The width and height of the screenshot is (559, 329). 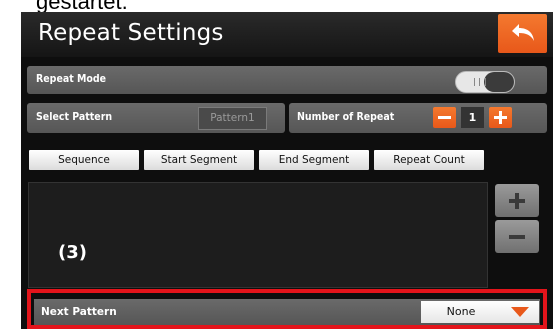 I want to click on column-header-repeat-count: Repeat Count, so click(x=429, y=160).